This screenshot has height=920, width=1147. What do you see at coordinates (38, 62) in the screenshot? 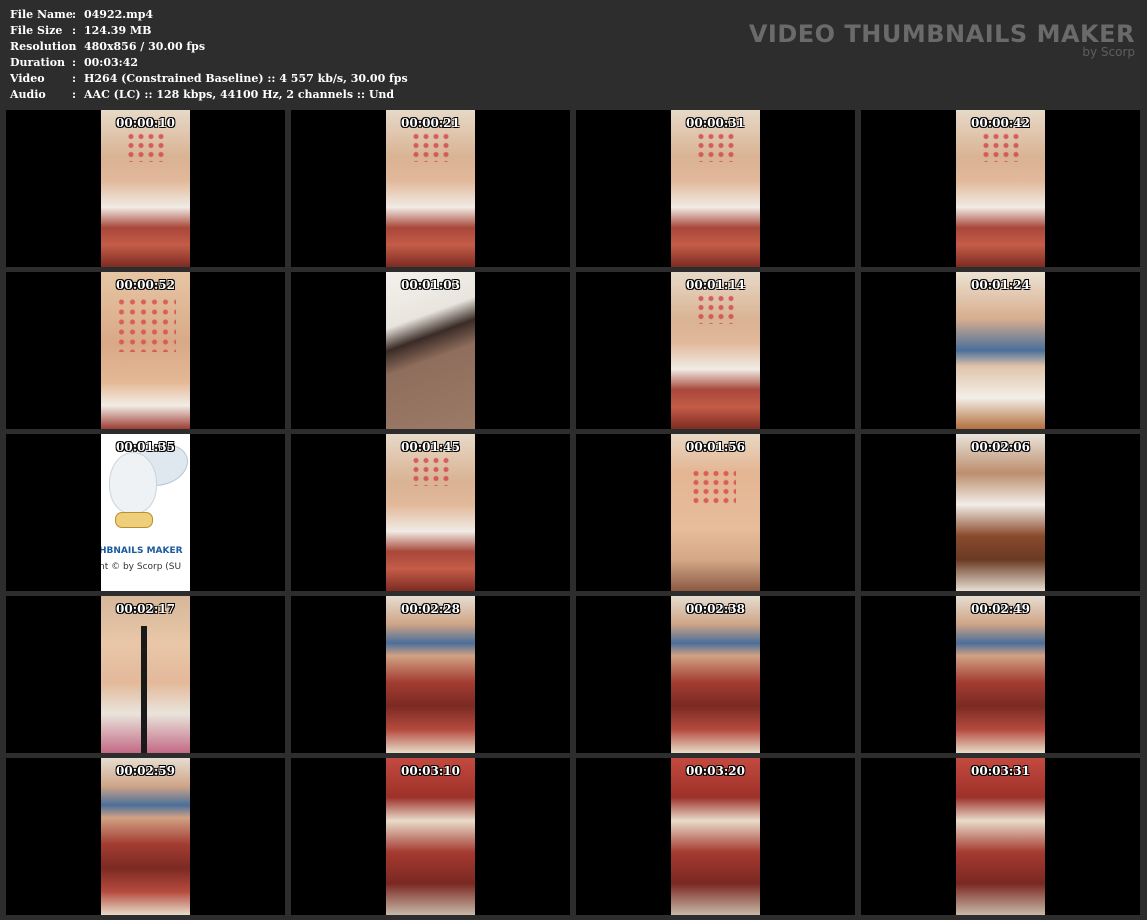
I see `metadata-key: Duration` at bounding box center [38, 62].